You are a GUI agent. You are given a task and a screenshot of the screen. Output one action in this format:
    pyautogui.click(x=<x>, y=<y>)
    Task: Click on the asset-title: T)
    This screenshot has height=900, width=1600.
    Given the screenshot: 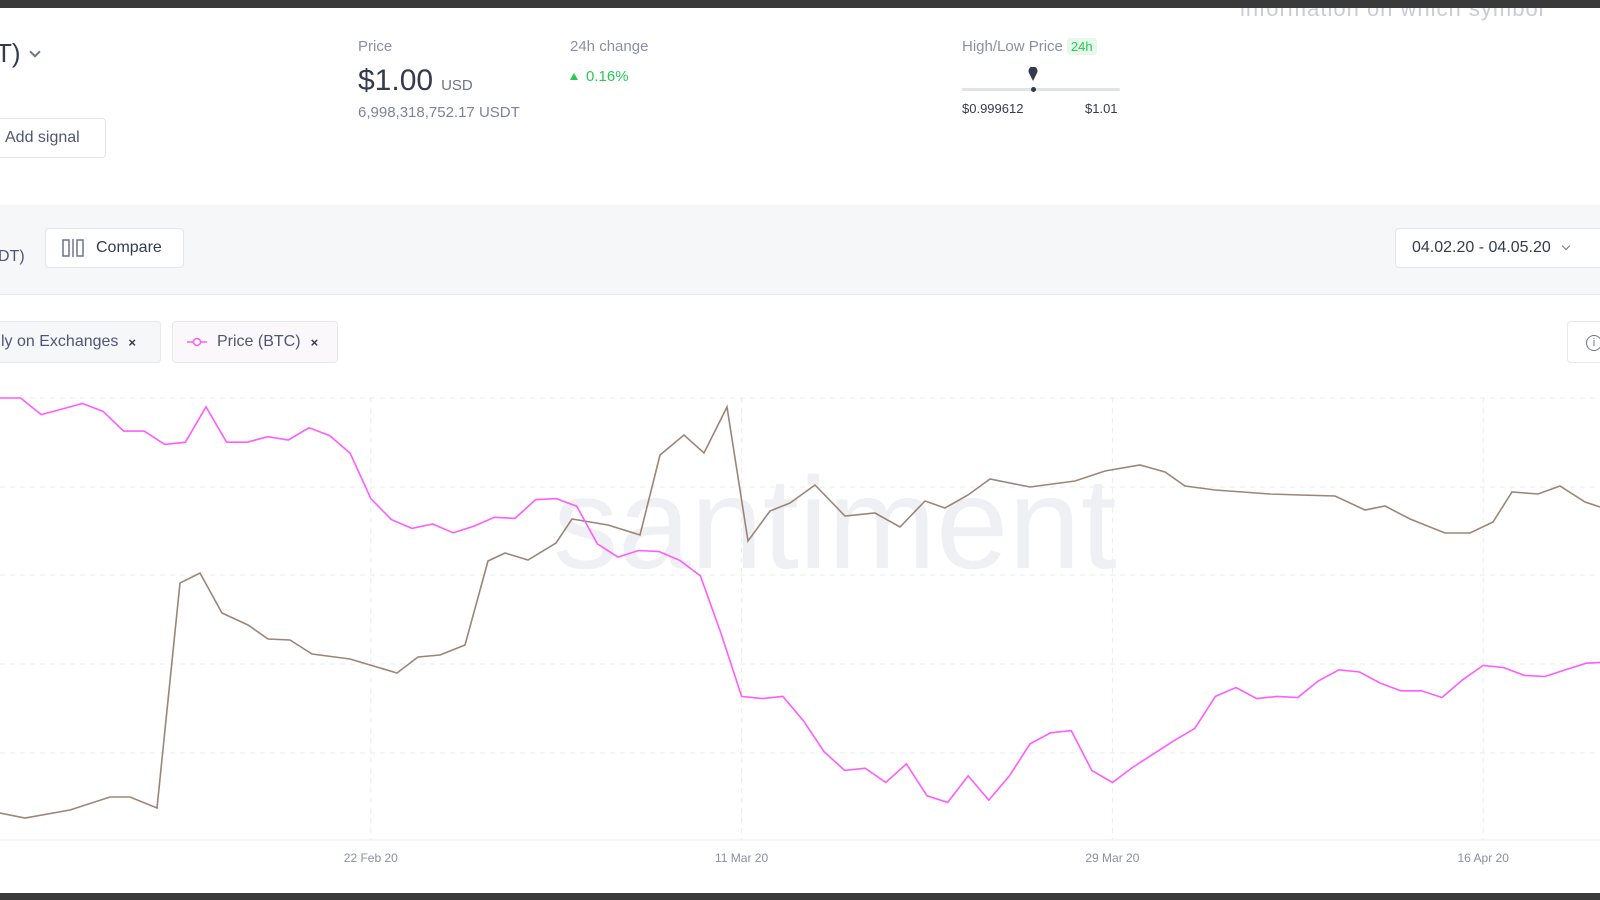 What is the action you would take?
    pyautogui.click(x=10, y=53)
    